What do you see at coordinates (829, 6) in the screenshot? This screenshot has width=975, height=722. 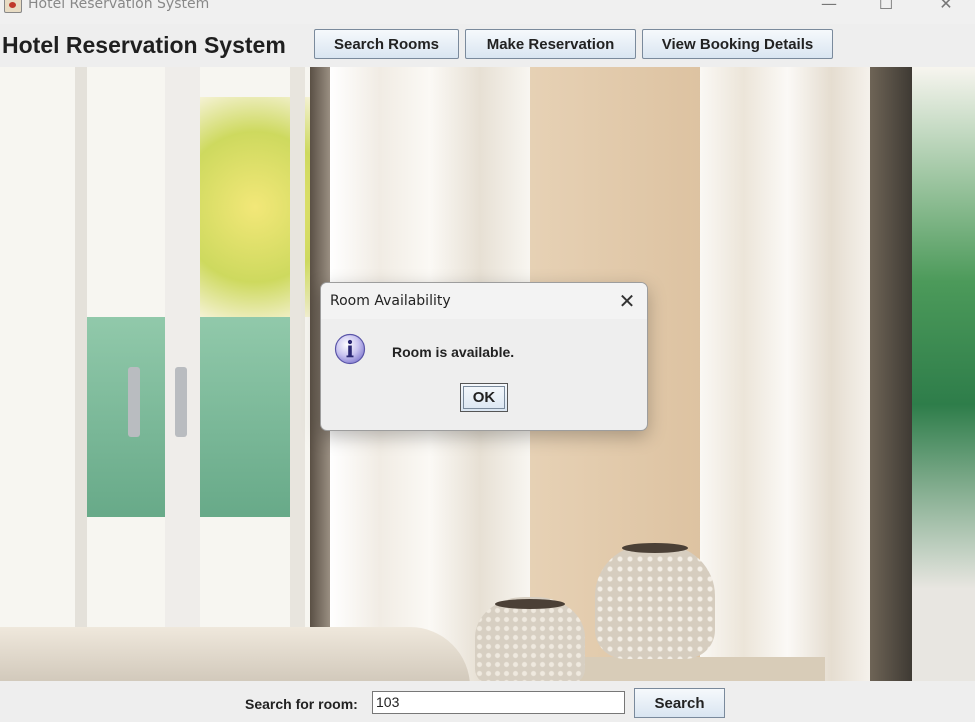 I see `minimize-button: —` at bounding box center [829, 6].